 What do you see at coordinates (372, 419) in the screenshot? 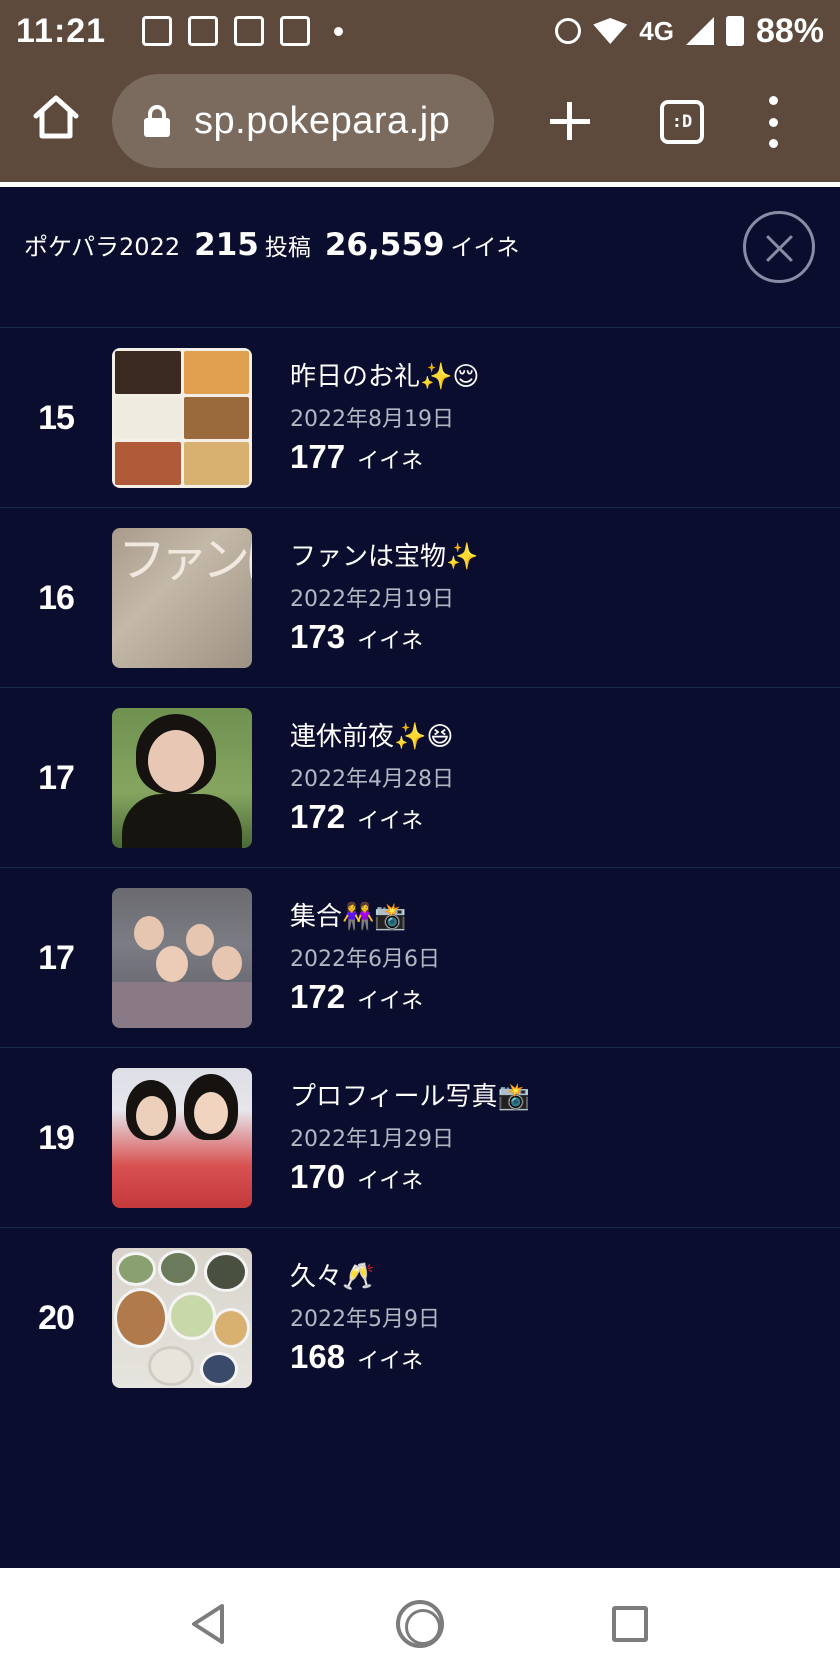
I see `post-date: 2022年8月19日` at bounding box center [372, 419].